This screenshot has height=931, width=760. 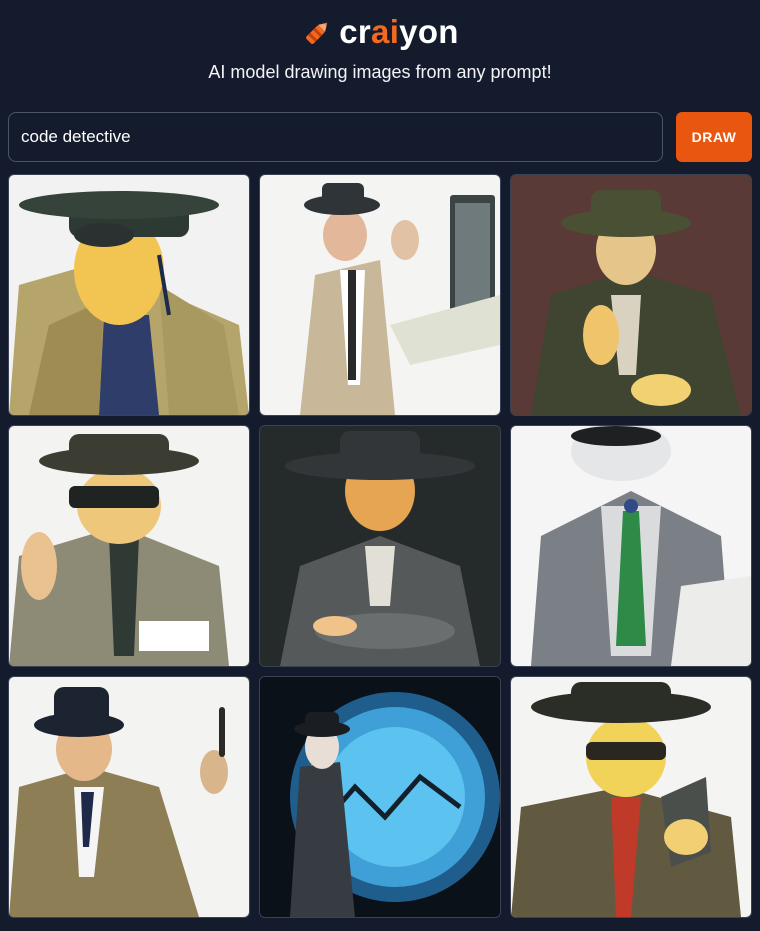 What do you see at coordinates (335, 137) in the screenshot?
I see `prompt-input` at bounding box center [335, 137].